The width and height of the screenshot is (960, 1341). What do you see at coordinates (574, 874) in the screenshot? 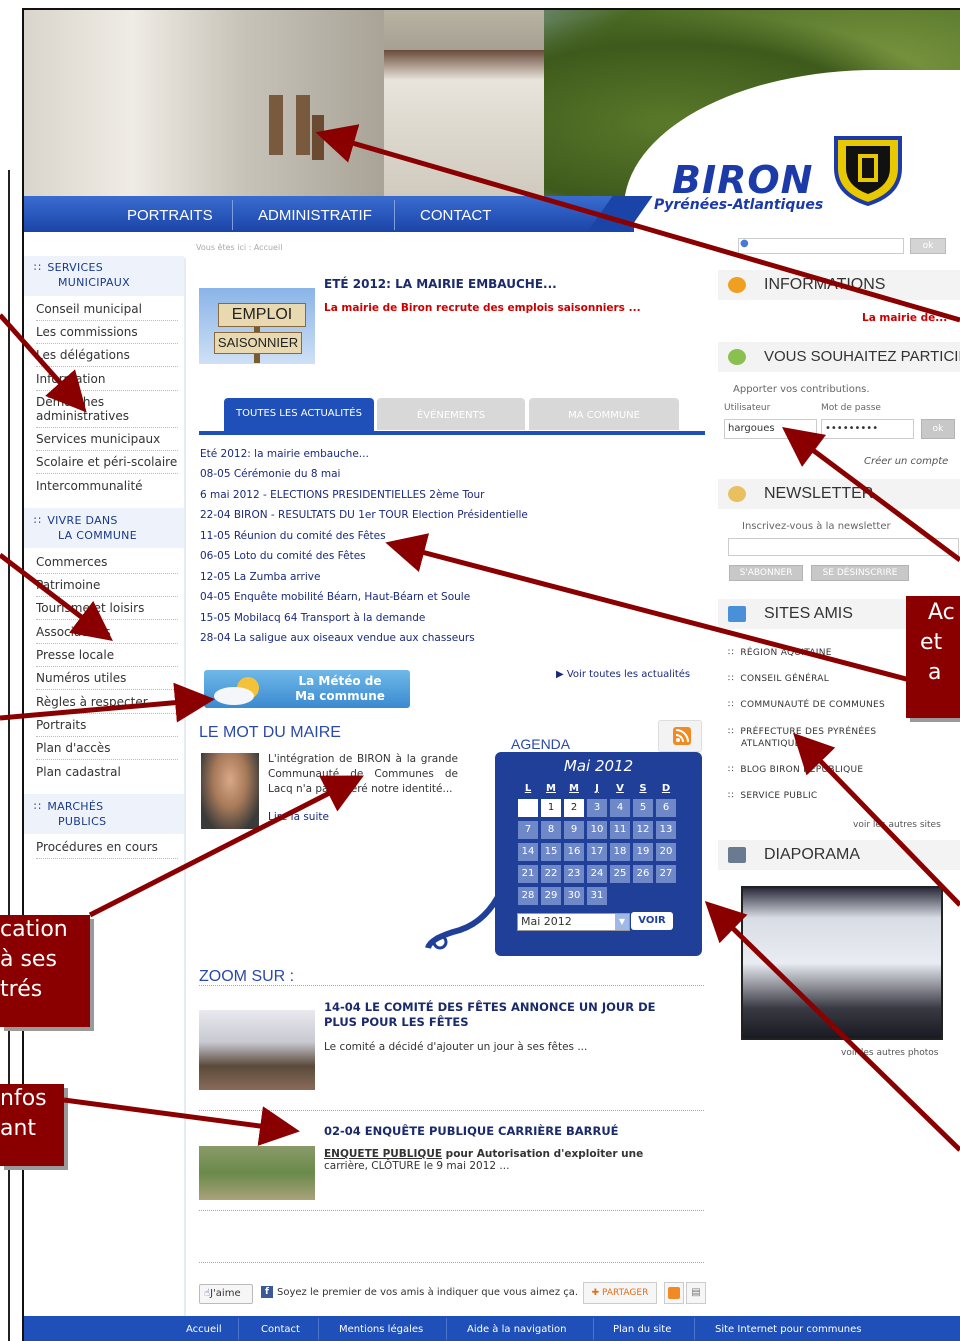
I see `calendar-day: 23` at bounding box center [574, 874].